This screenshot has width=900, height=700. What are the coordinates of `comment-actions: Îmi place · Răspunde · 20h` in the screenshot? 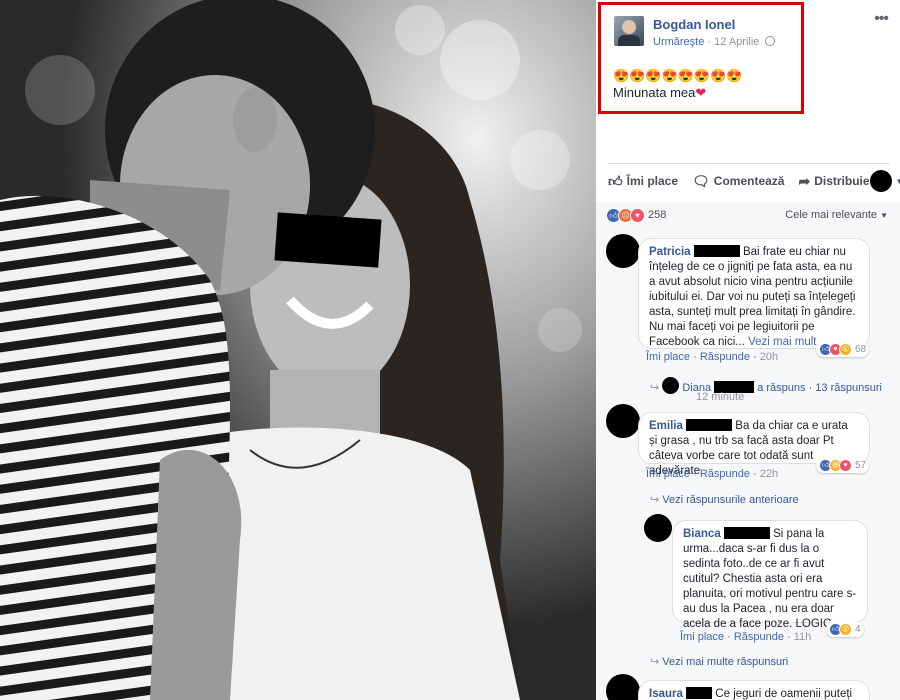 It's located at (712, 357).